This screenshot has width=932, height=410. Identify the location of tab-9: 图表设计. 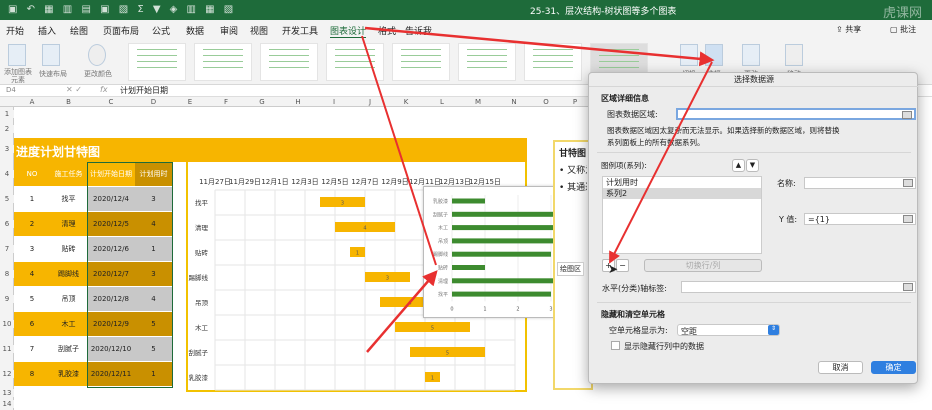
(348, 31).